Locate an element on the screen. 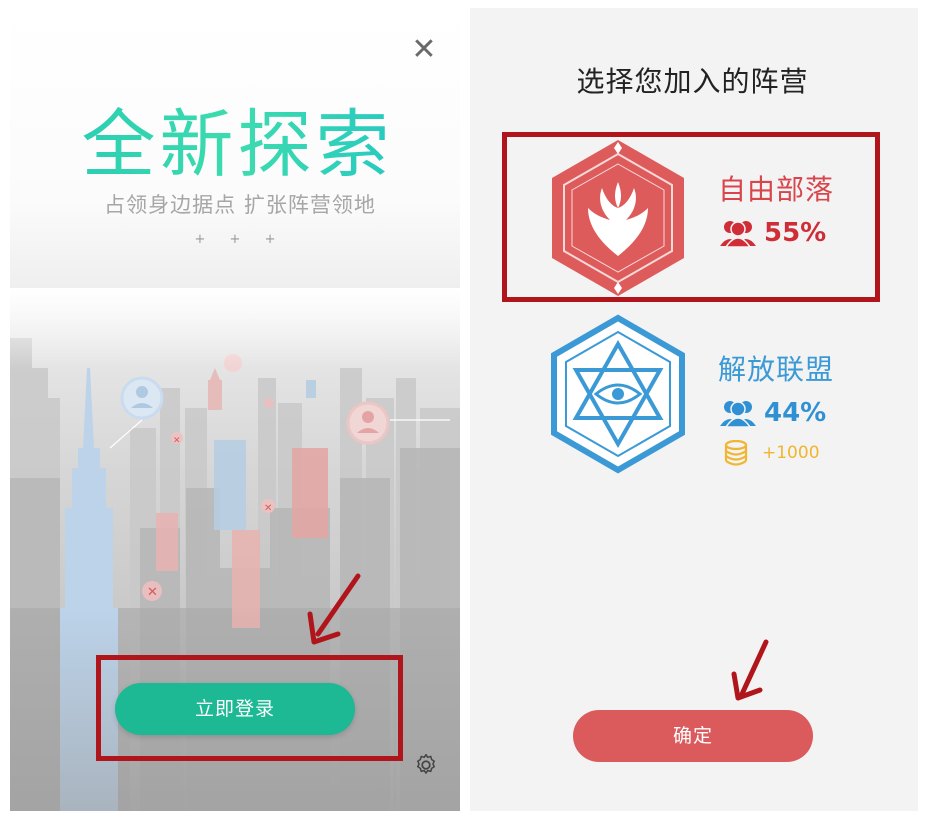 The image size is (928, 820). coin-bonus: +1000 is located at coordinates (772, 453).